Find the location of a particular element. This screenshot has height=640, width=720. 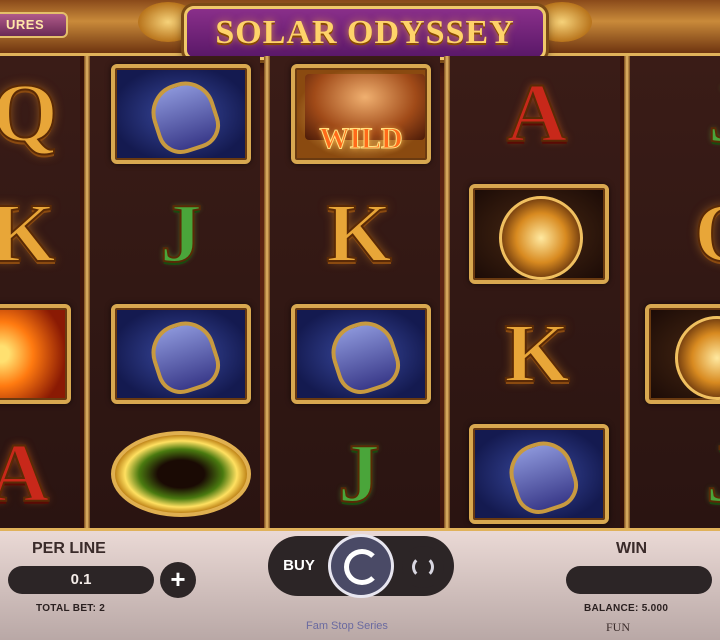

game-logo: SOLAR ODYSSEY is located at coordinates (365, 33).